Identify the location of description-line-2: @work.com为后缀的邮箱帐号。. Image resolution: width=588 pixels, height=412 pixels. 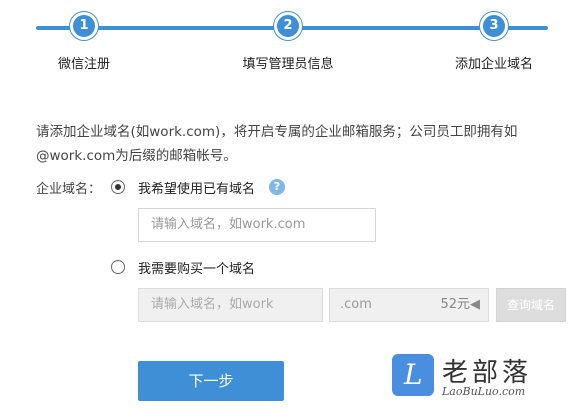
(136, 156).